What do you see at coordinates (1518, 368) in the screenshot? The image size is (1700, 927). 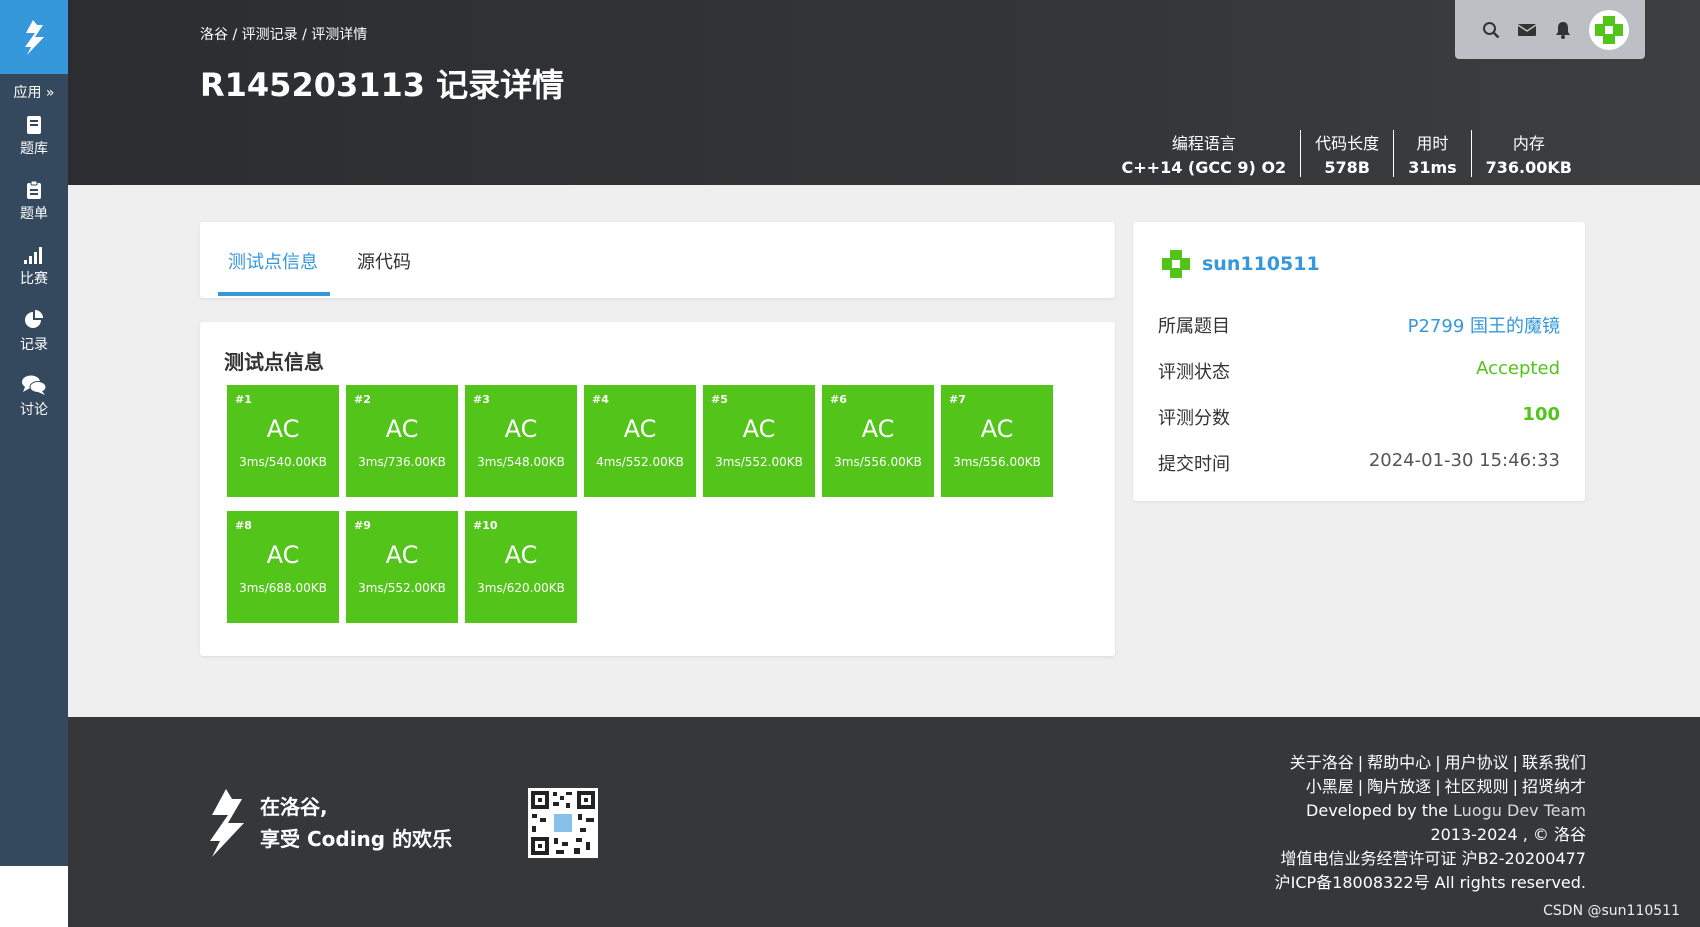 I see `status-value: Accepted` at bounding box center [1518, 368].